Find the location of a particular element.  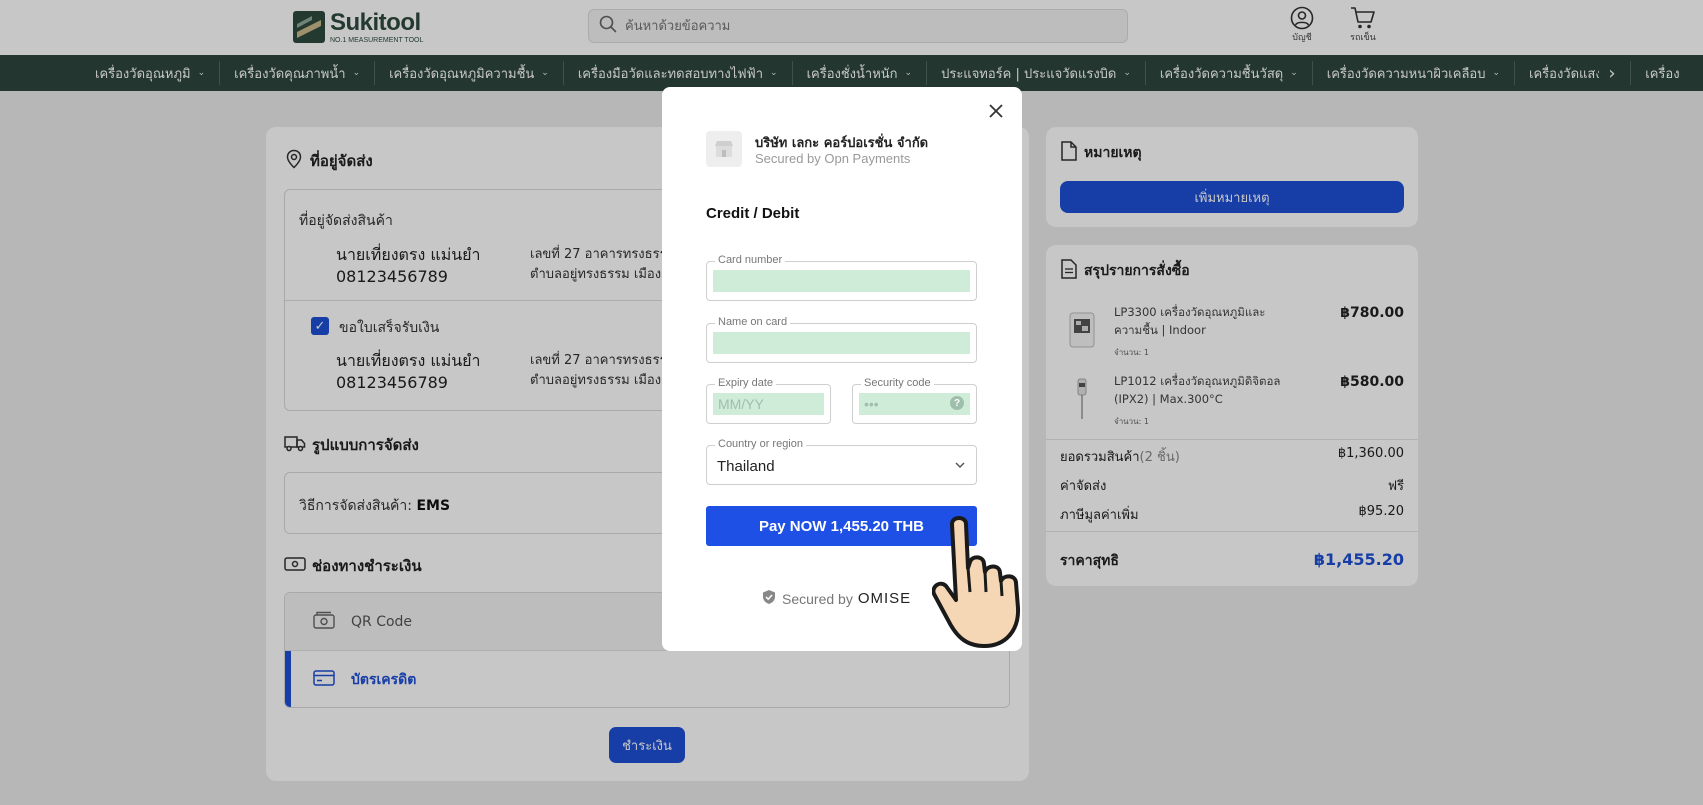

expiry-field: Expiry date is located at coordinates (768, 400).